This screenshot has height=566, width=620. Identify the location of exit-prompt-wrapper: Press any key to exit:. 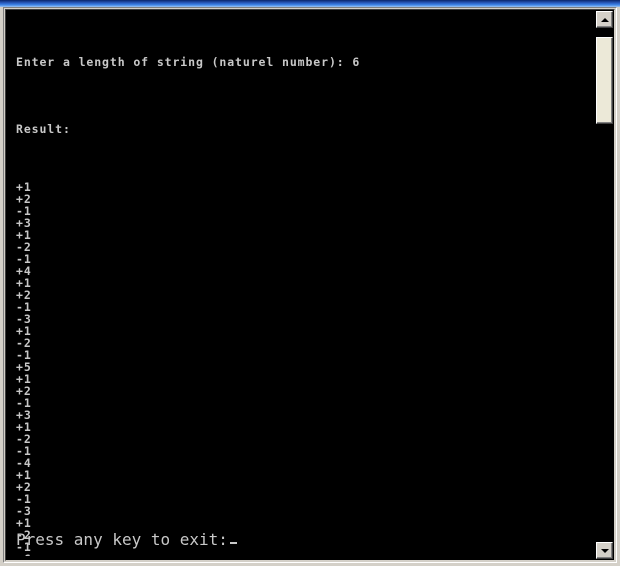
(302, 540).